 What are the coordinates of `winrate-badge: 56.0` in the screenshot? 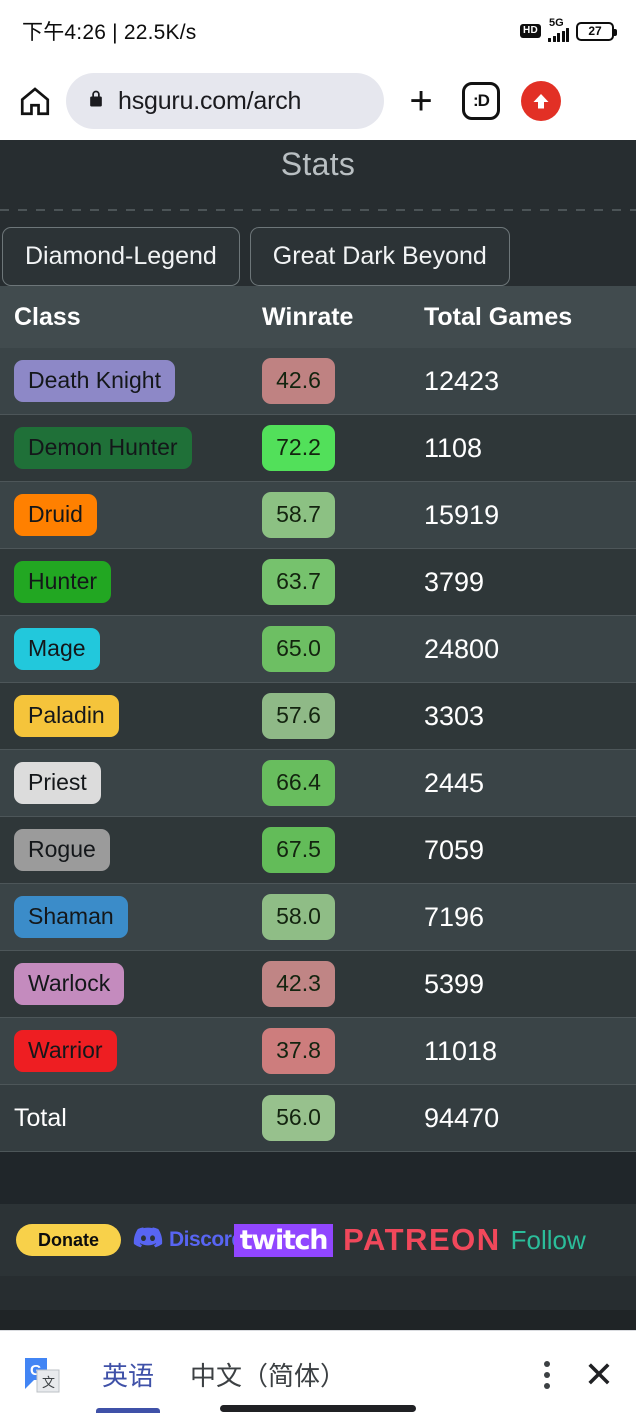 It's located at (298, 1118).